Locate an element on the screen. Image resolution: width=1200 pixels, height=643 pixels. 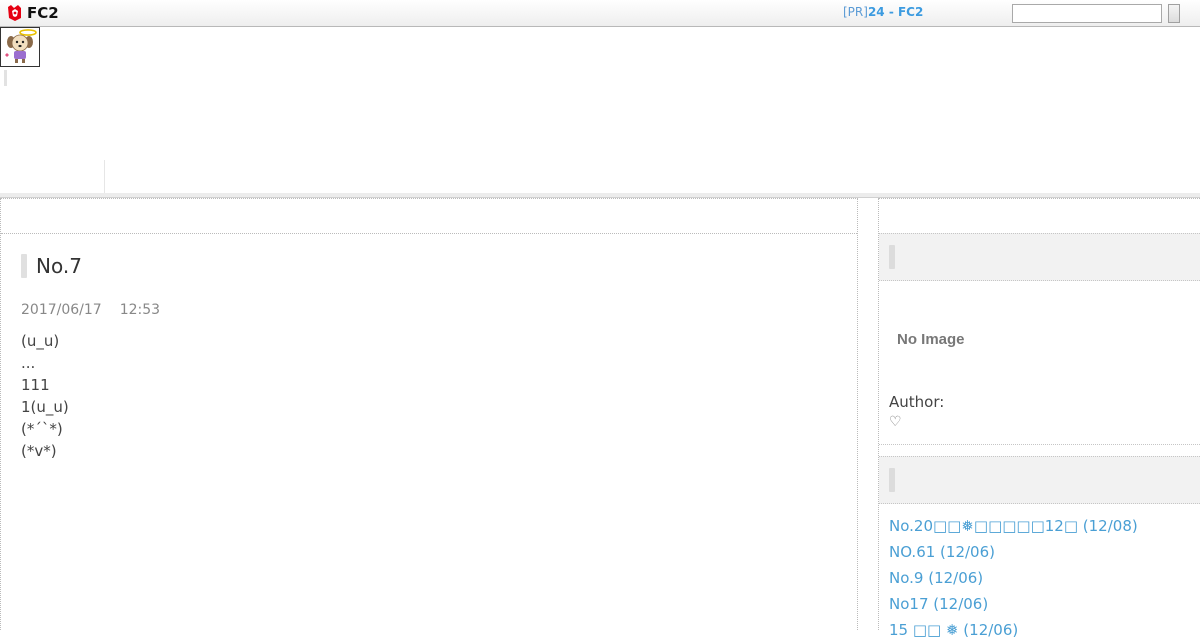
angel-dog-avatar is located at coordinates (21, 46).